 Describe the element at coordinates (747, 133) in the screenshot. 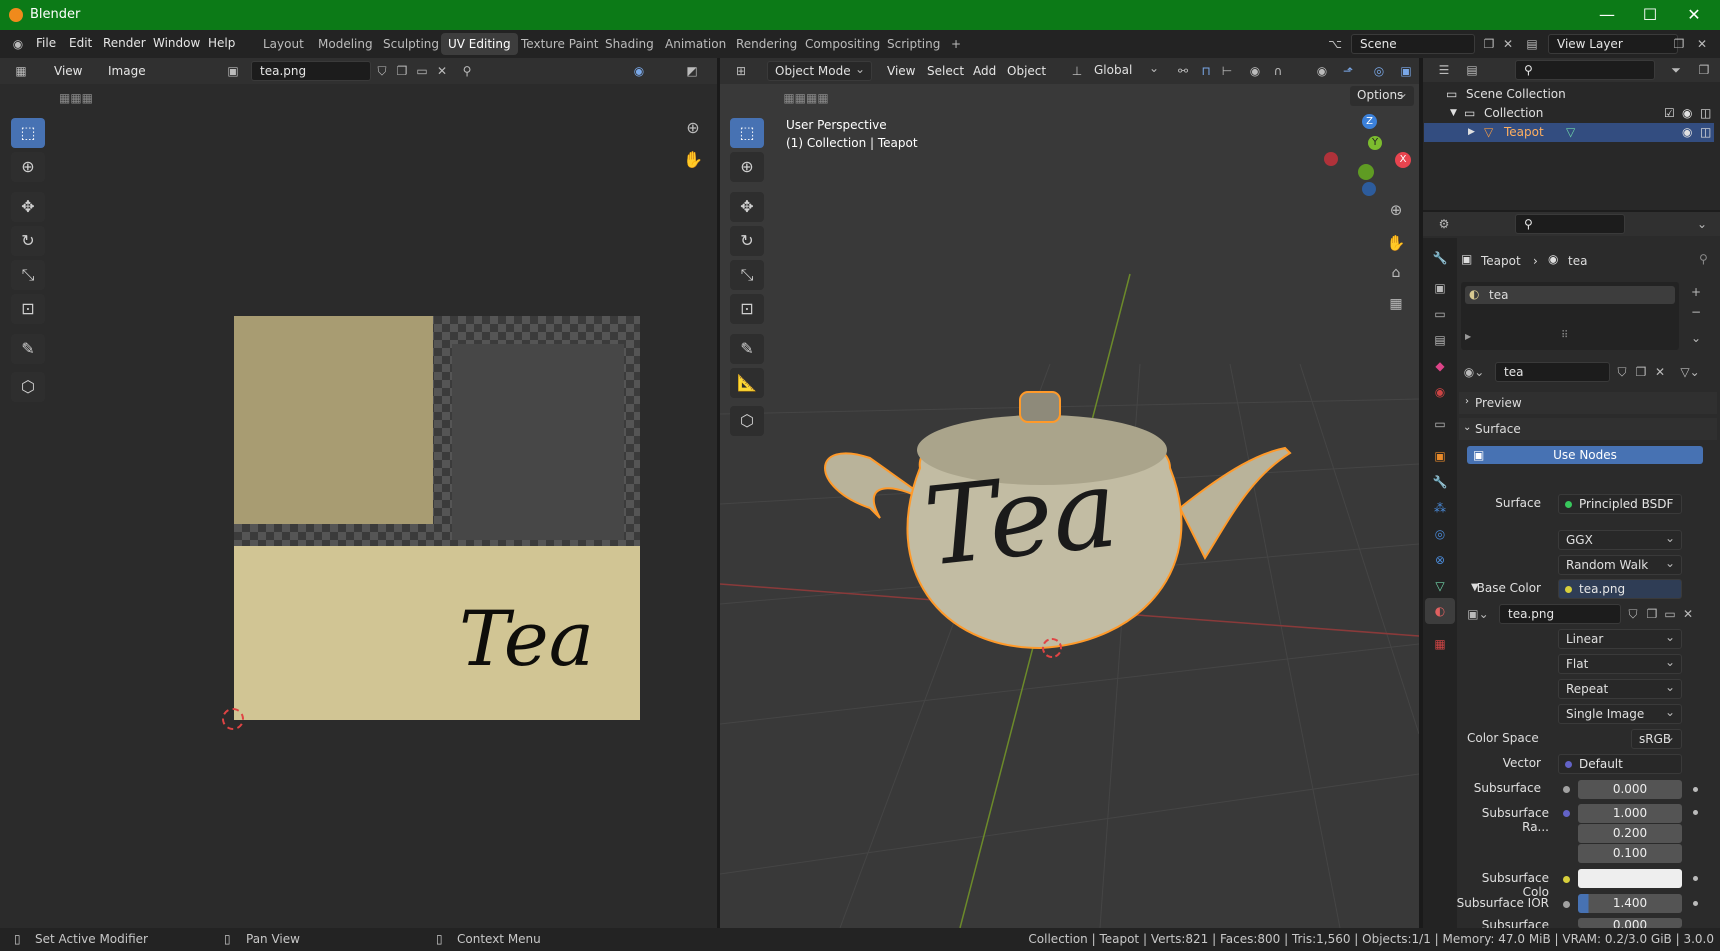

I see `viewport-select-tool-icon: ⬚` at that location.